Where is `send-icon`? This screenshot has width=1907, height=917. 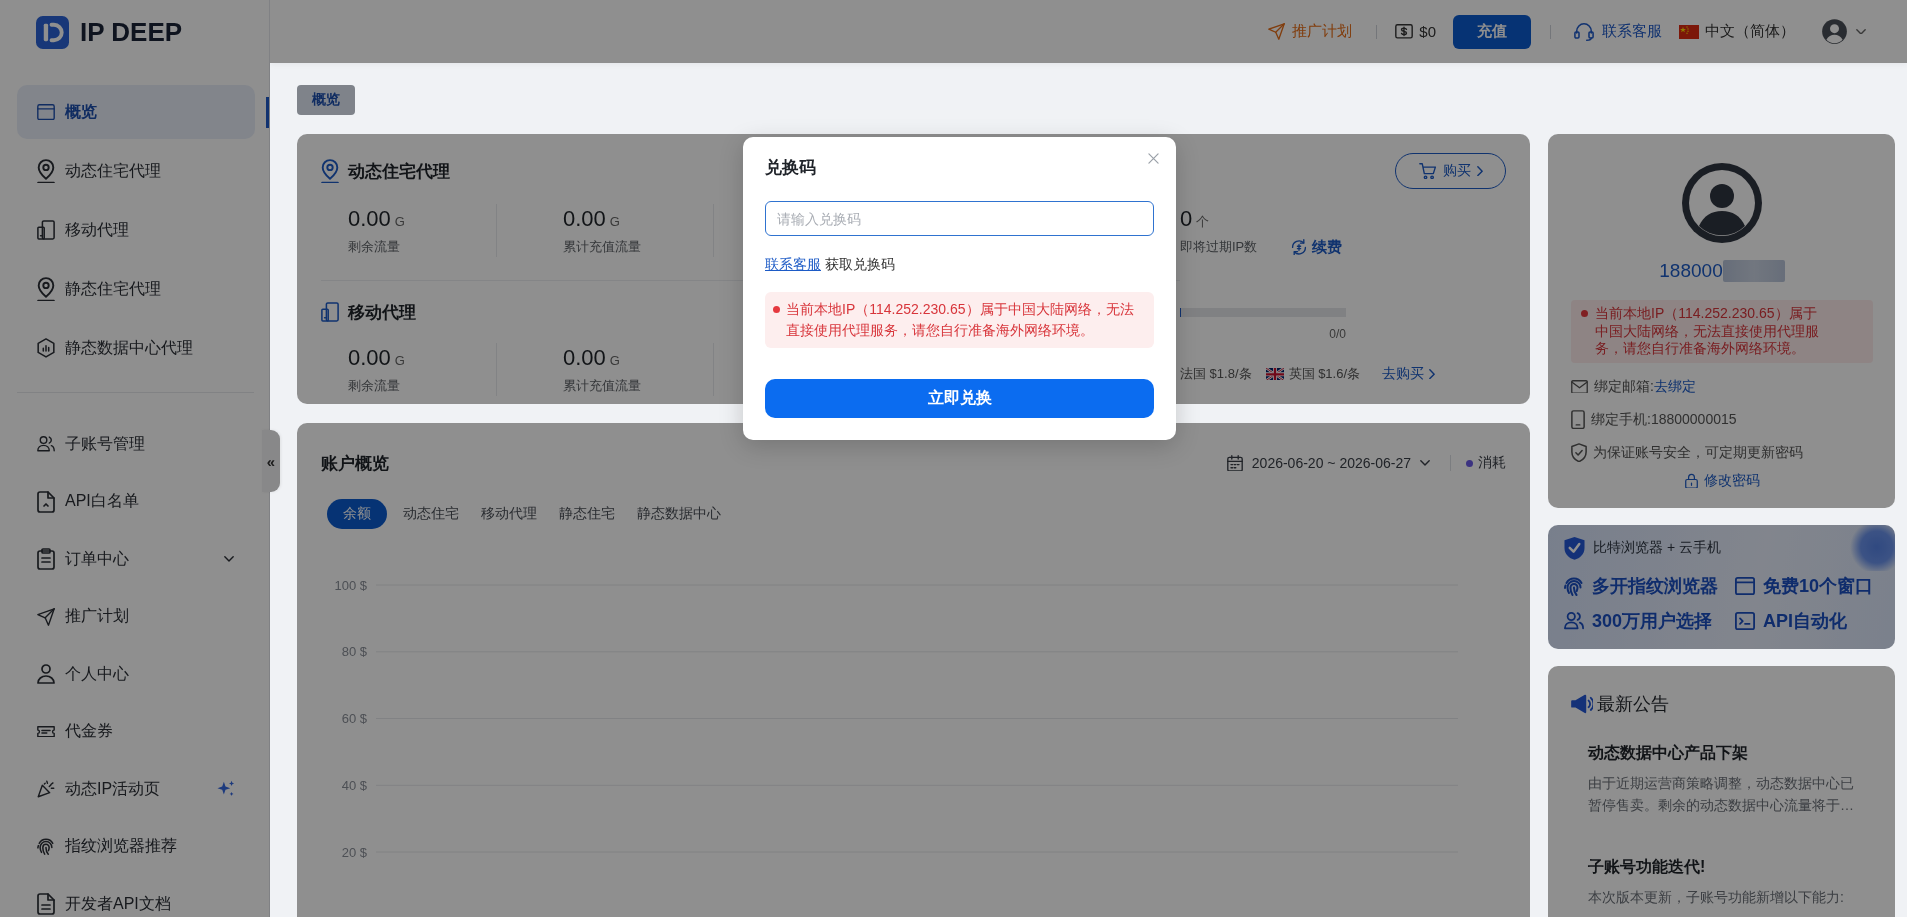
send-icon is located at coordinates (1277, 31).